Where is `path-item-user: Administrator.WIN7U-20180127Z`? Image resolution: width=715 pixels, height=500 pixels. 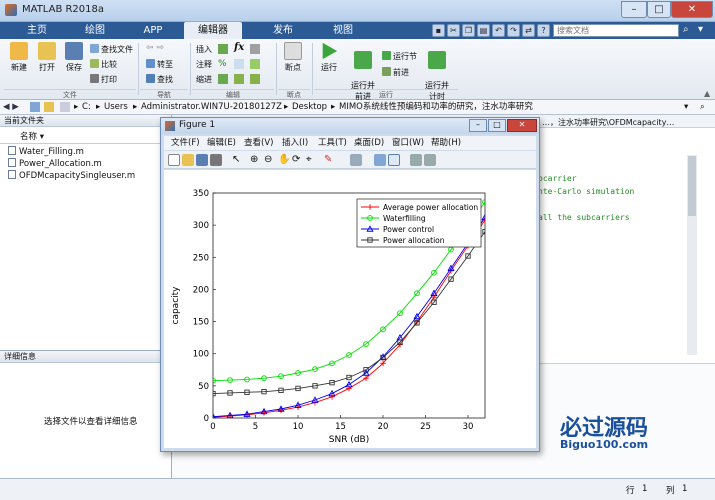 path-item-user: Administrator.WIN7U-20180127Z is located at coordinates (211, 107).